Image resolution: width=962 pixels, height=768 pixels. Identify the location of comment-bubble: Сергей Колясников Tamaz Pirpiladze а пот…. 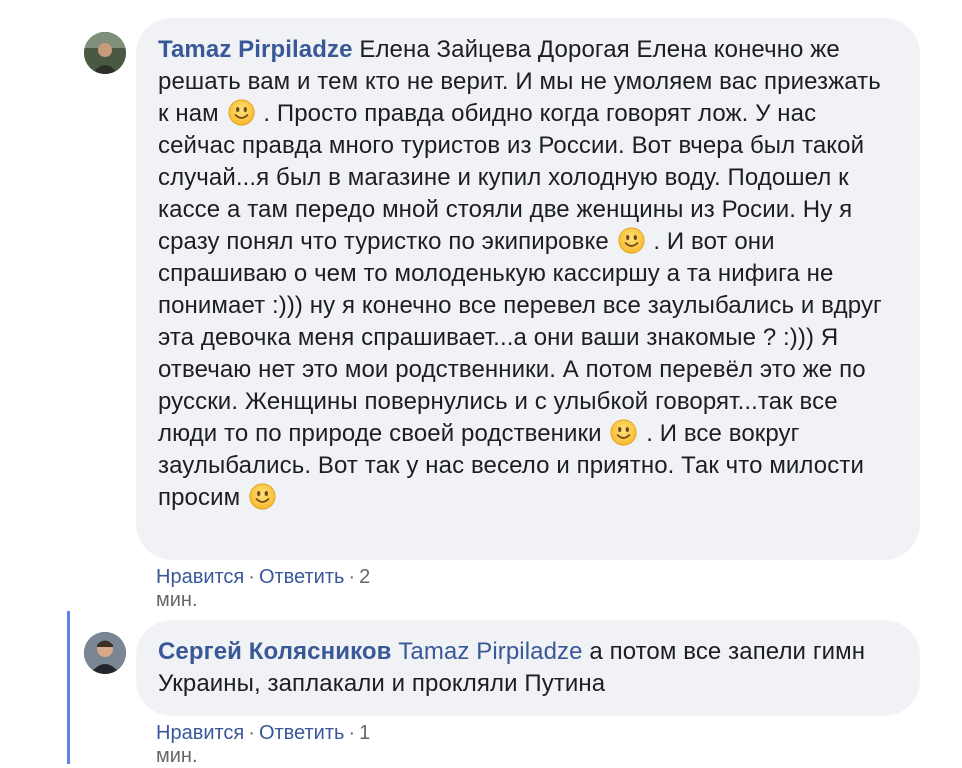
(528, 668).